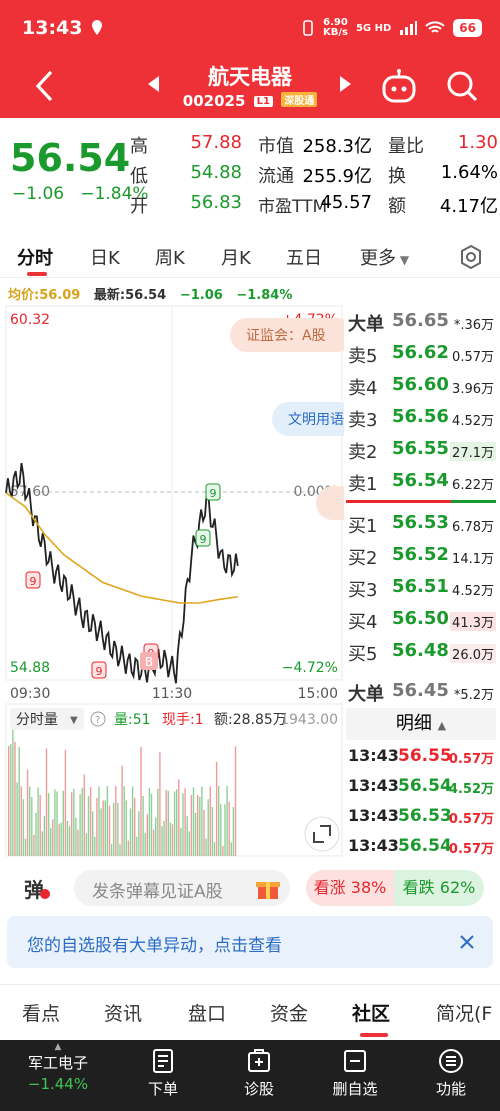 The height and width of the screenshot is (1111, 500). Describe the element at coordinates (421, 322) in the screenshot. I see `big-sell-row: 大单 56.65 *.36万` at that location.